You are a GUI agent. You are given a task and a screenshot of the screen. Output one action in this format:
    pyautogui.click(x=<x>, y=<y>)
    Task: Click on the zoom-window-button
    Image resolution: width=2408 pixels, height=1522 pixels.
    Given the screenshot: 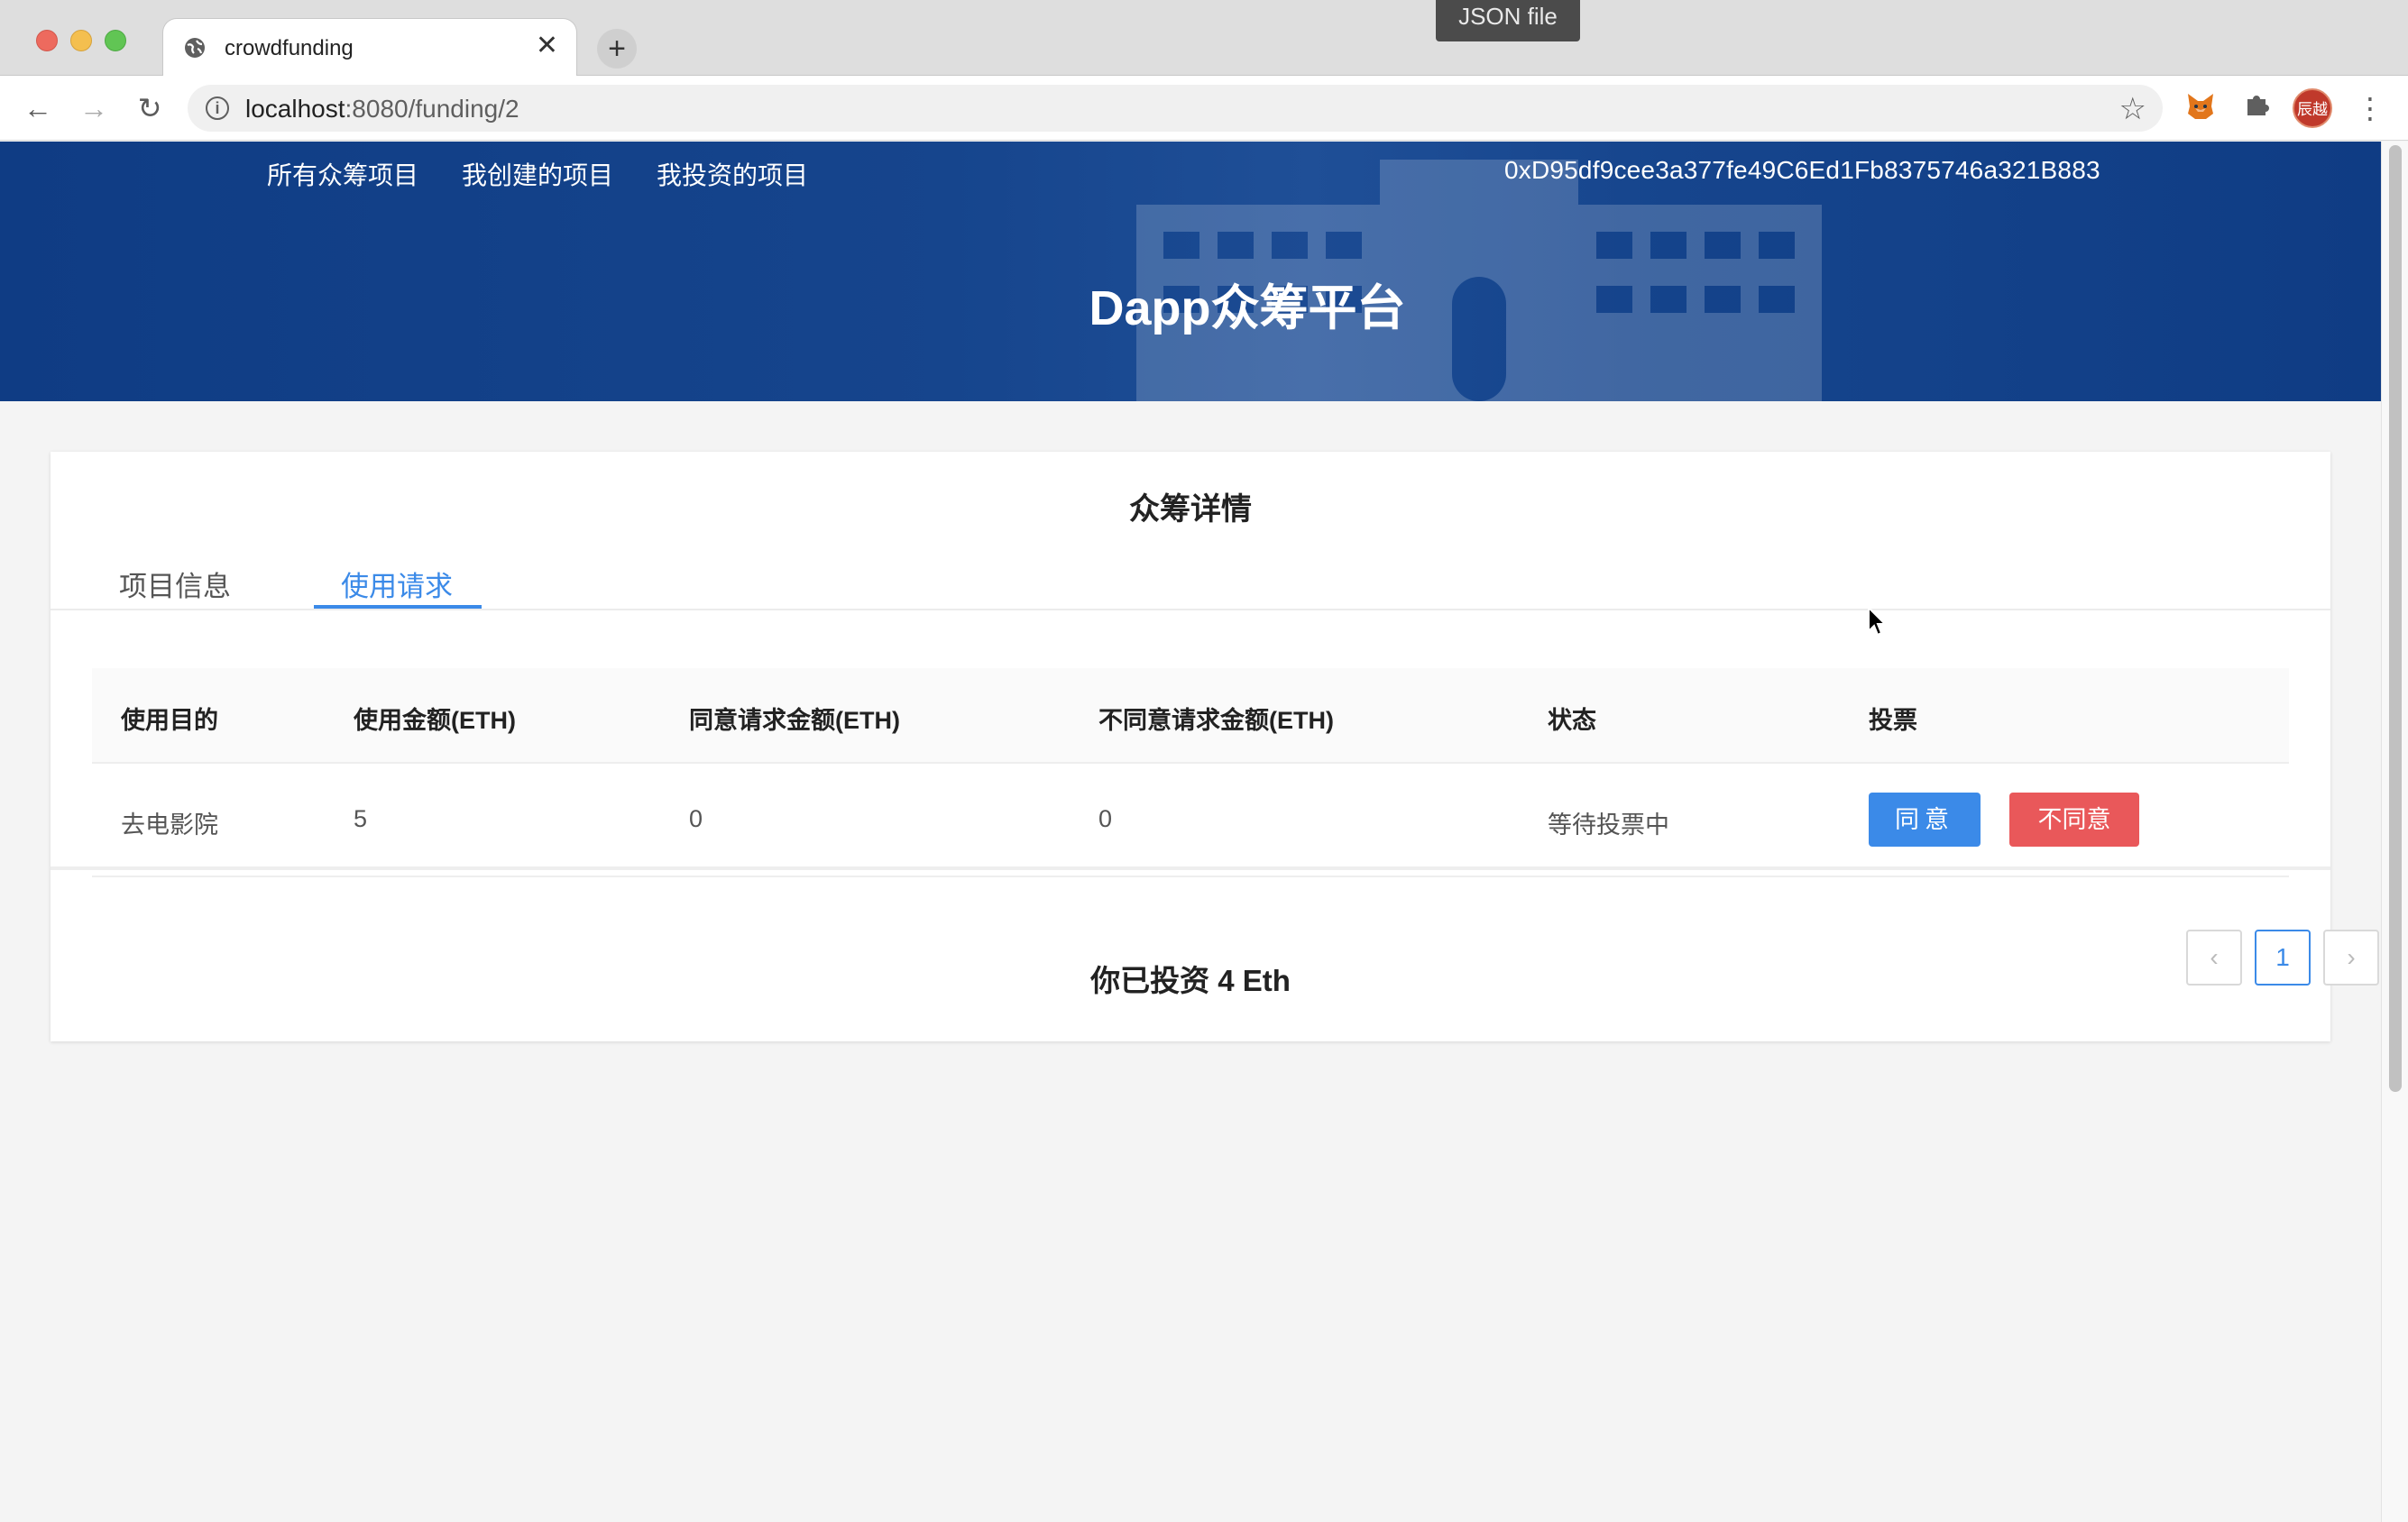 What is the action you would take?
    pyautogui.click(x=115, y=40)
    